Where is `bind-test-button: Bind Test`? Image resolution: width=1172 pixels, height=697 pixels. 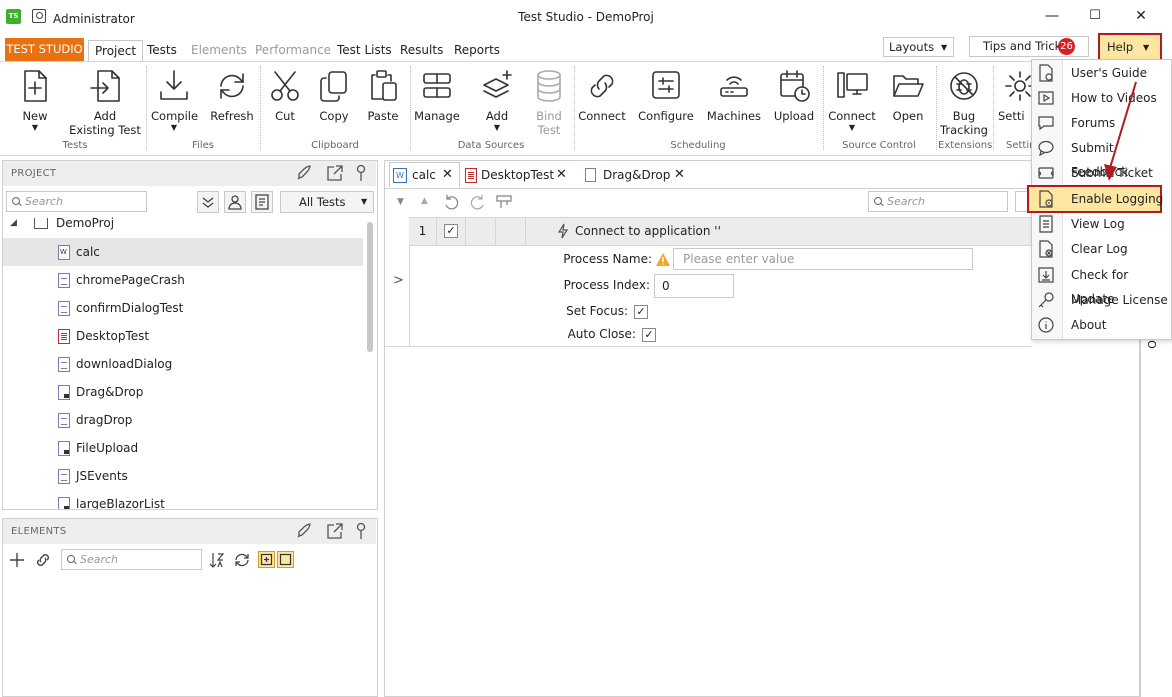
bind-test-button: Bind Test is located at coordinates (549, 102).